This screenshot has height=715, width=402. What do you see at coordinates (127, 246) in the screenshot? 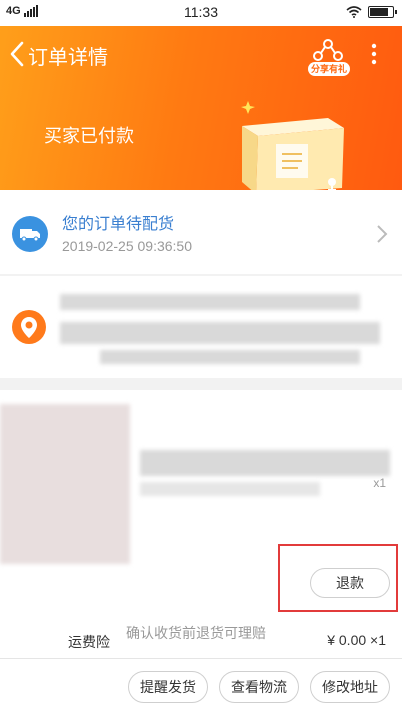
I see `order-timestamp: 2019-02-25 09:36:50` at bounding box center [127, 246].